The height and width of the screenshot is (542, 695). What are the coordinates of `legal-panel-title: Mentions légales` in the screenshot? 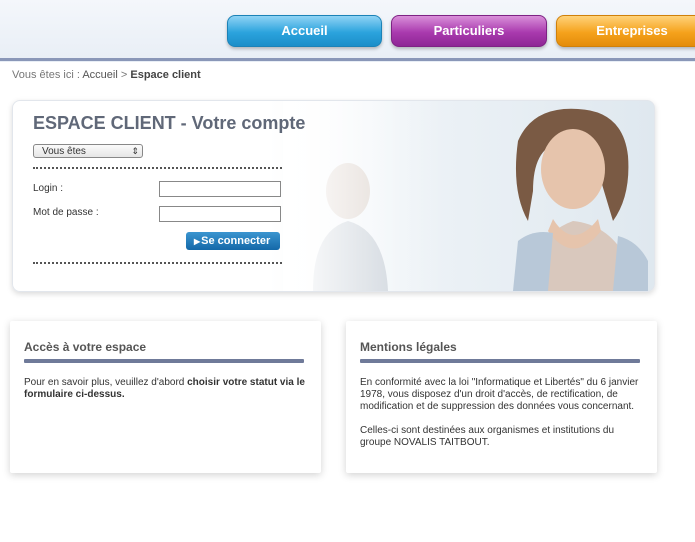 It's located at (408, 347).